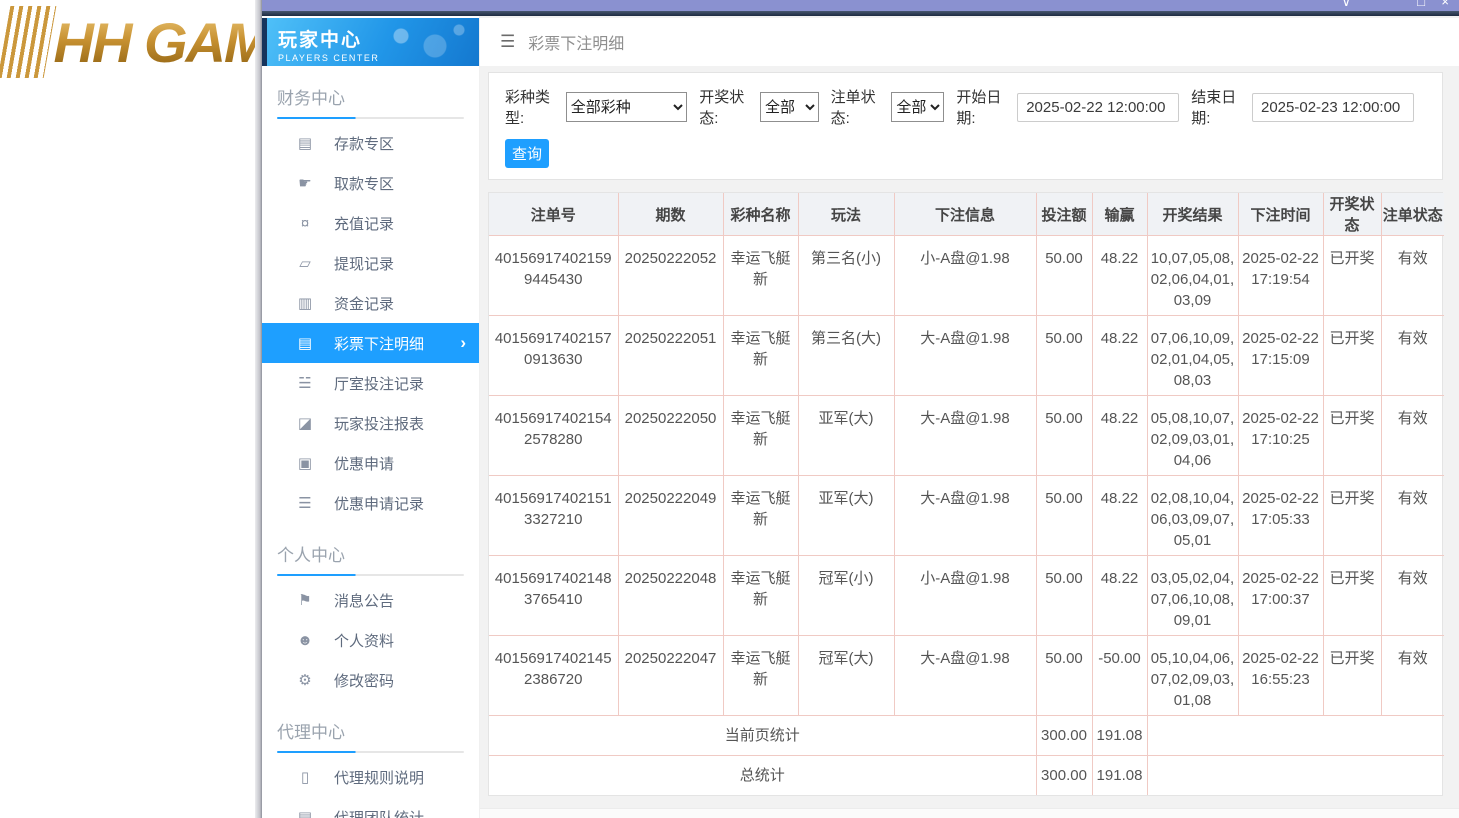  I want to click on sidebar-item-agent-rules: ▯ 代理规则说明, so click(370, 777).